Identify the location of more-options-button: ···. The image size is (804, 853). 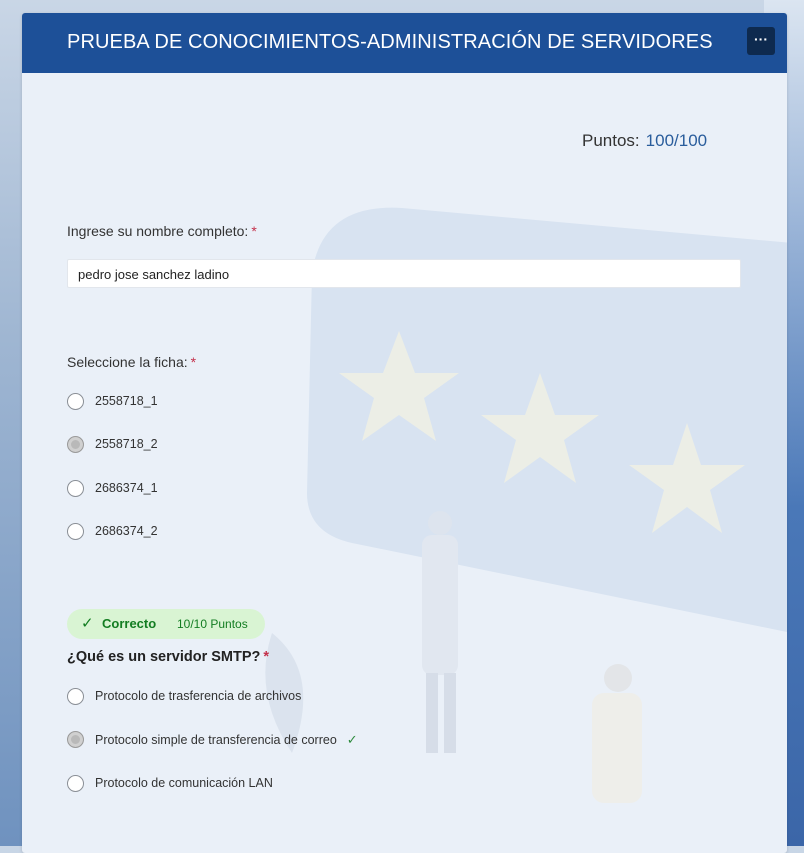
(761, 41).